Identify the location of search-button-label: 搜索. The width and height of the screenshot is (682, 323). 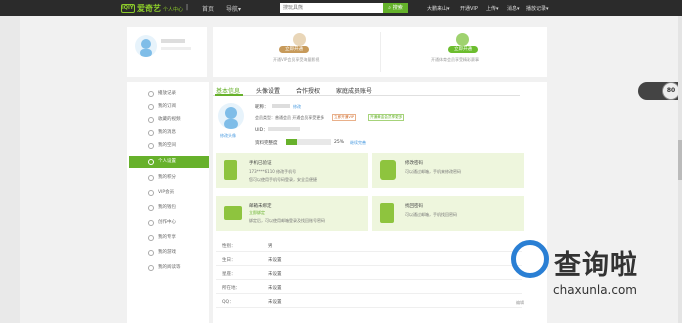
(397, 8).